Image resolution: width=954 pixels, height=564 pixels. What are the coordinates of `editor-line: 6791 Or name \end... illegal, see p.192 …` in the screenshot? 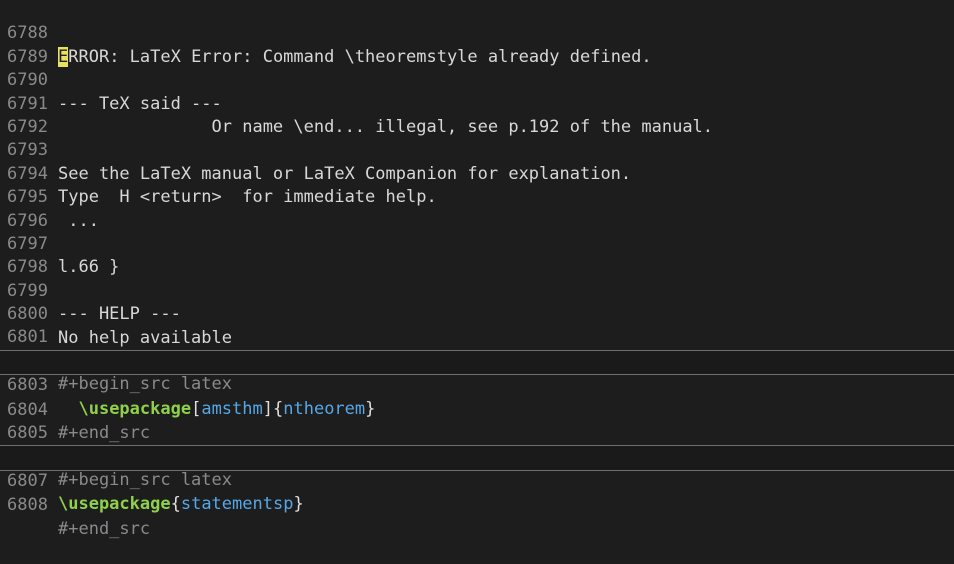 It's located at (477, 103).